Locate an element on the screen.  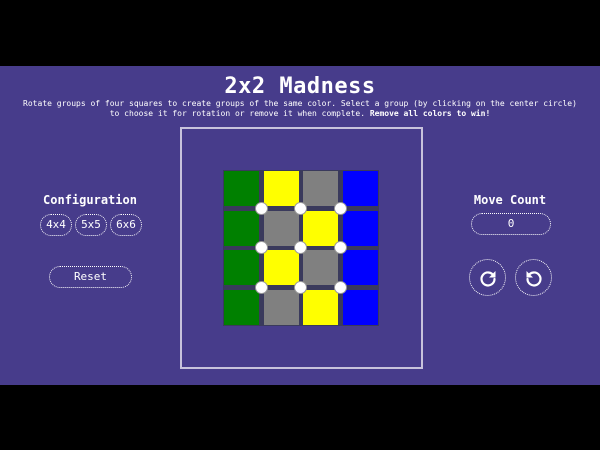
game-board is located at coordinates (301, 248).